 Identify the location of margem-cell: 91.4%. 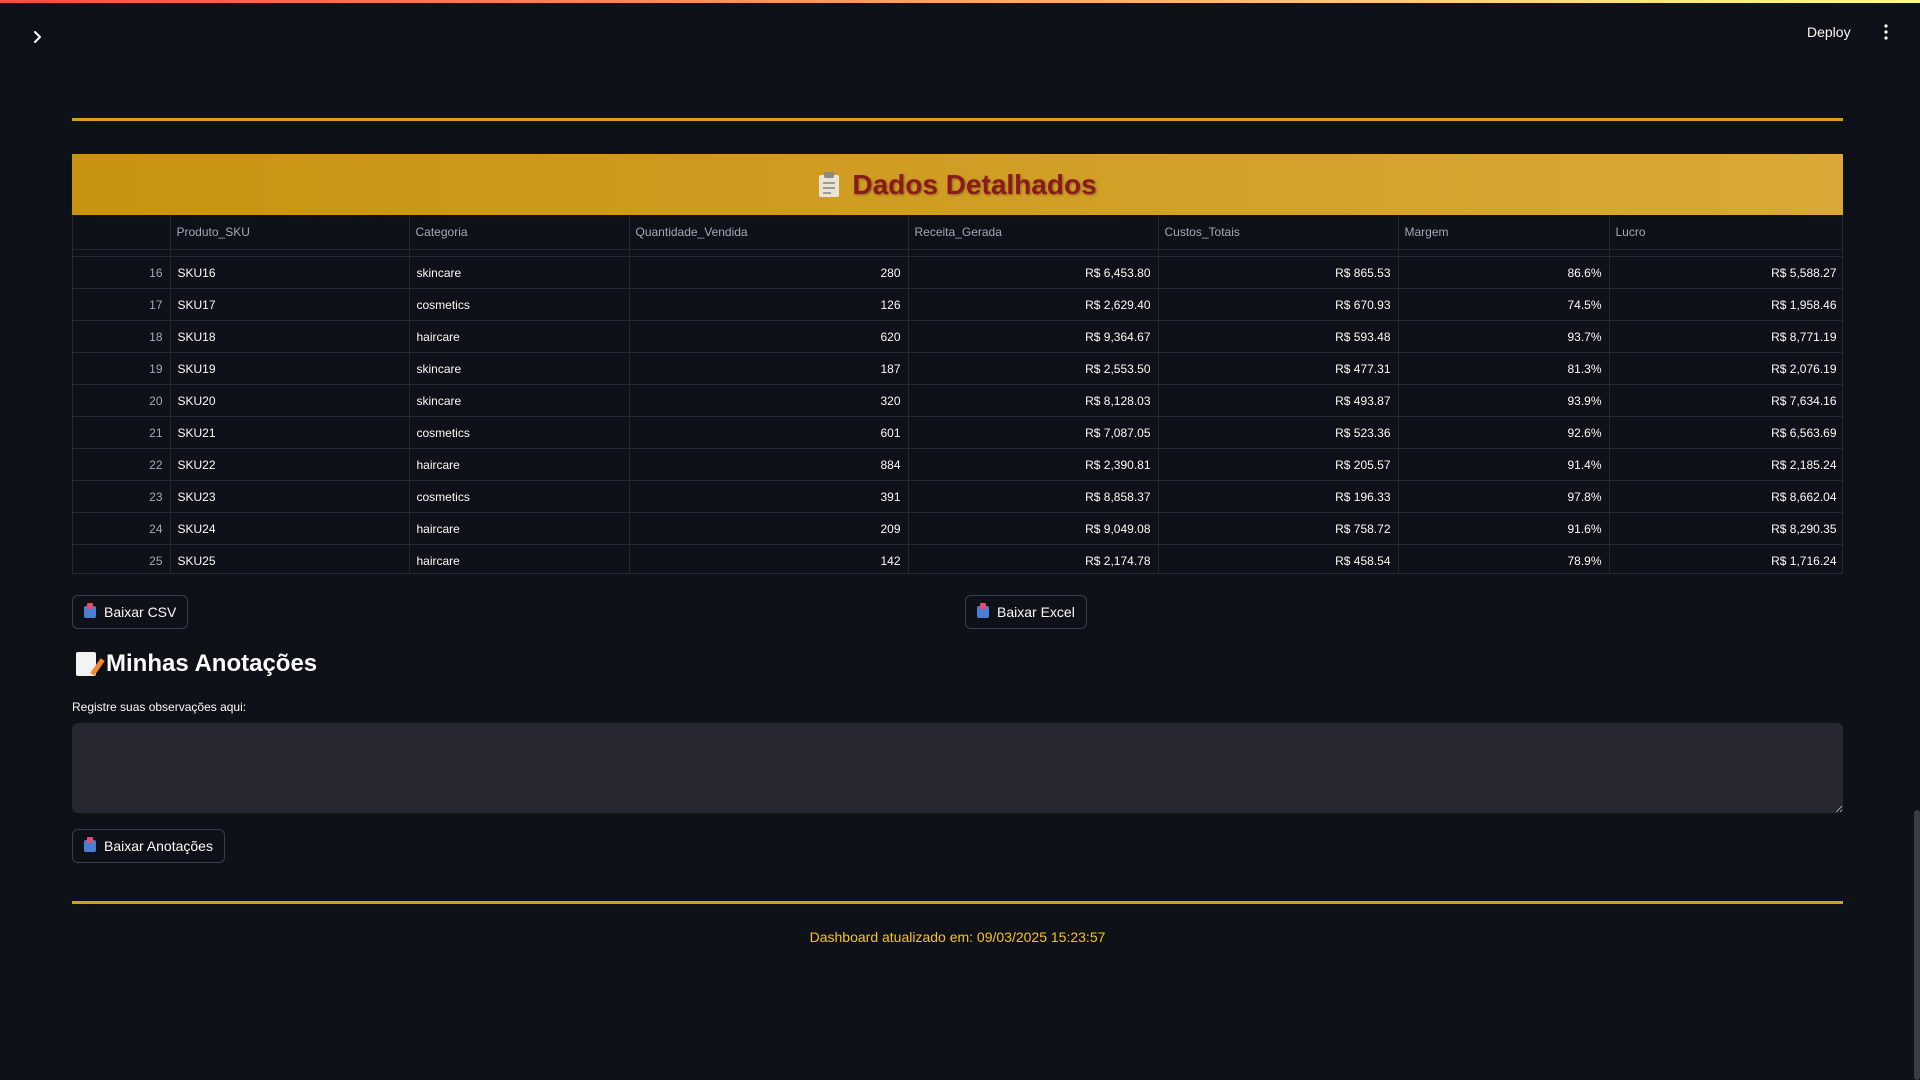
(1504, 464).